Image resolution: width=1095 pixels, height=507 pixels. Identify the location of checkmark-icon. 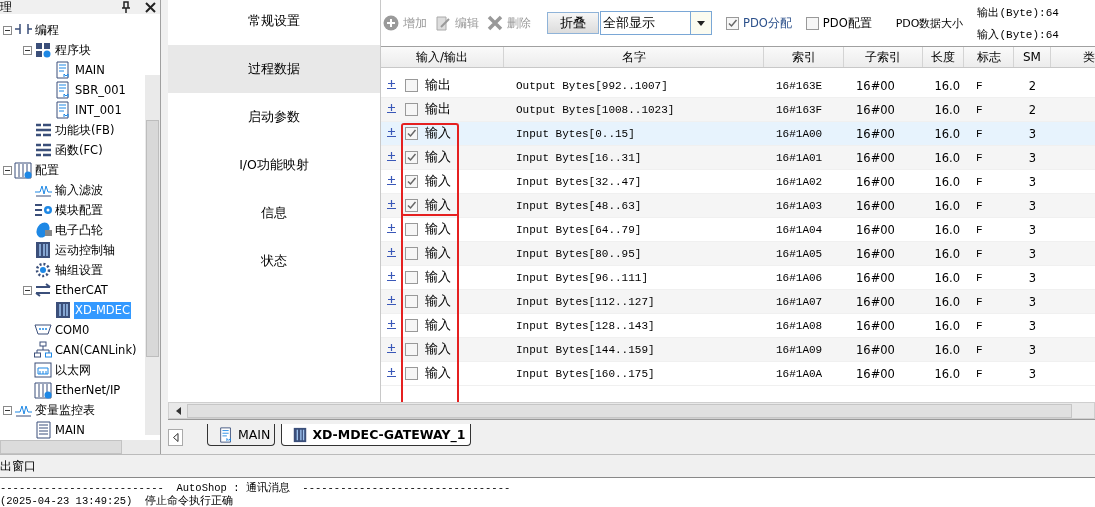
(411, 205).